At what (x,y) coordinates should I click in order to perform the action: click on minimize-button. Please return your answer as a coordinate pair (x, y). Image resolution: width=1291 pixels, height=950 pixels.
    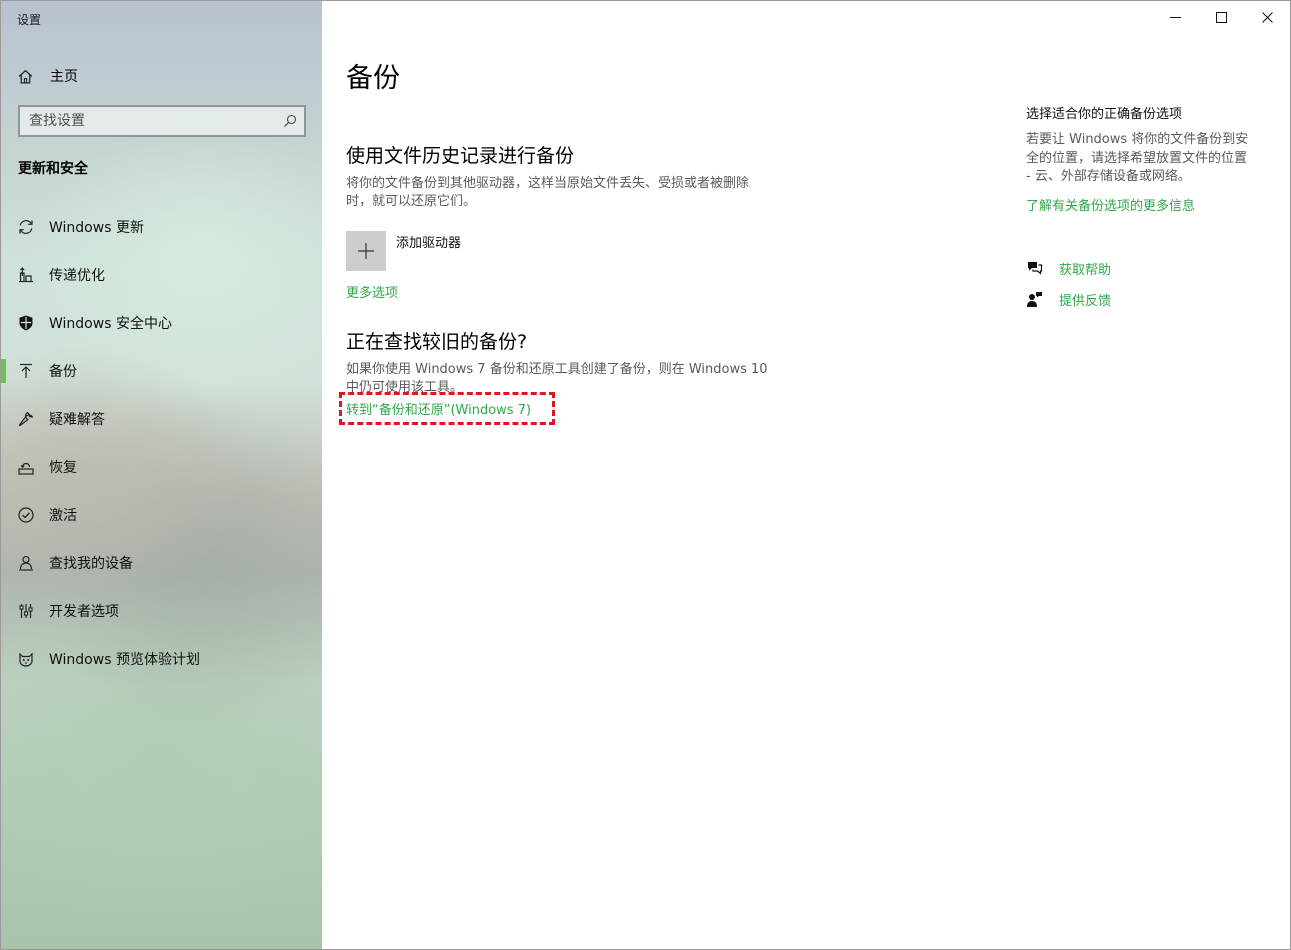
    Looking at the image, I should click on (1175, 17).